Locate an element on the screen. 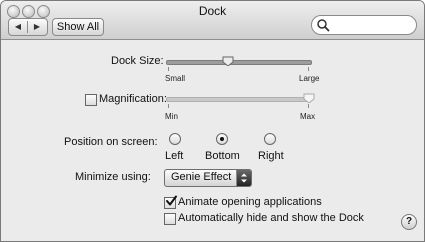 This screenshot has height=242, width=425. help-button: ? is located at coordinates (409, 222).